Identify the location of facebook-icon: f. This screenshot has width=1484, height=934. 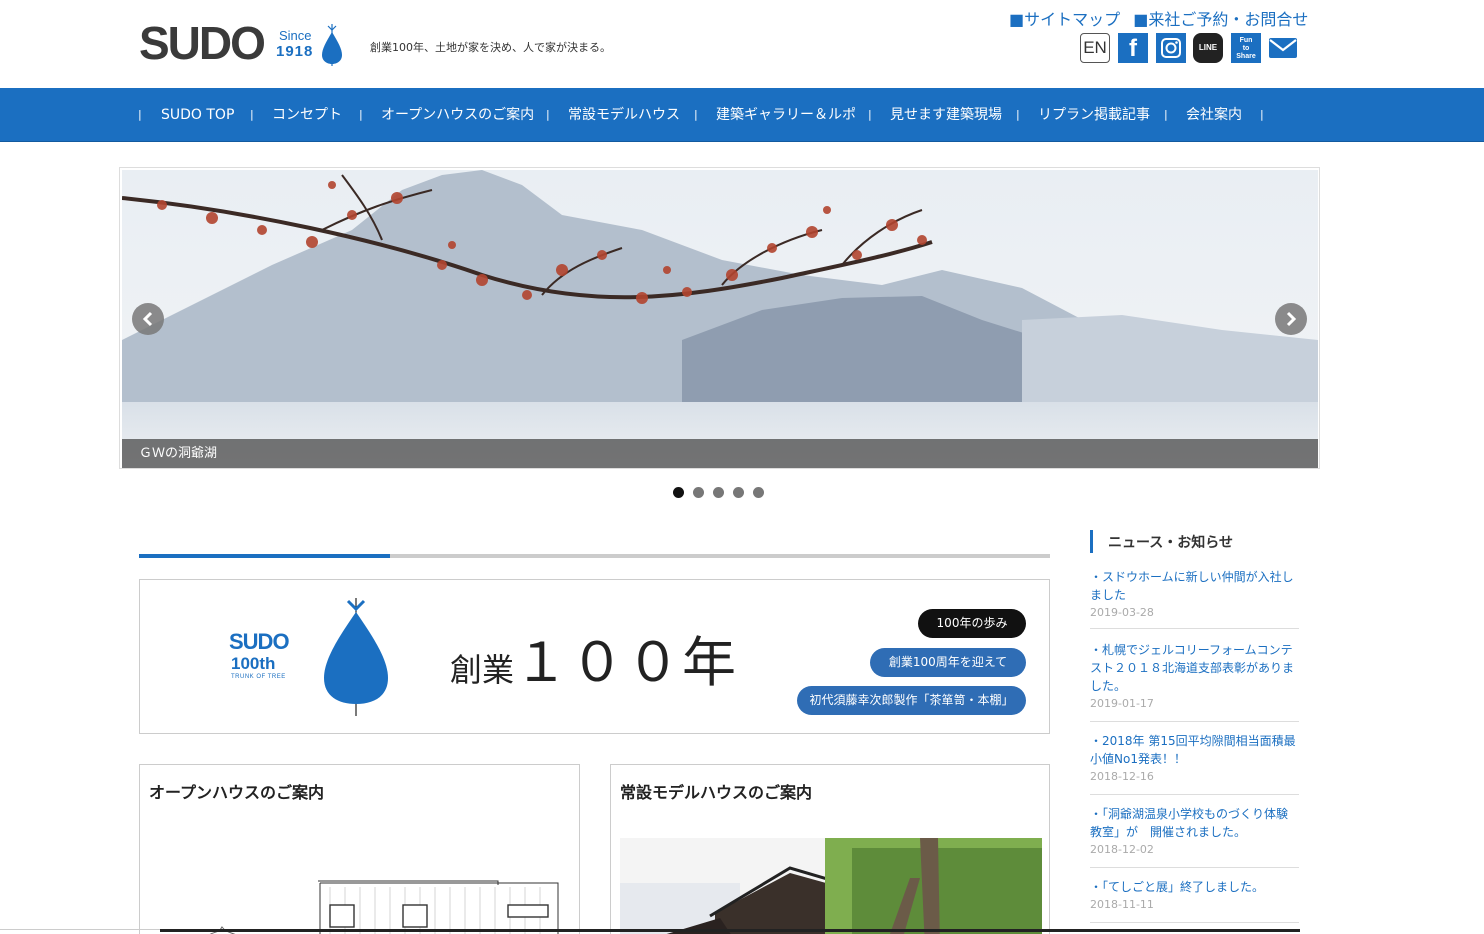
(1133, 48).